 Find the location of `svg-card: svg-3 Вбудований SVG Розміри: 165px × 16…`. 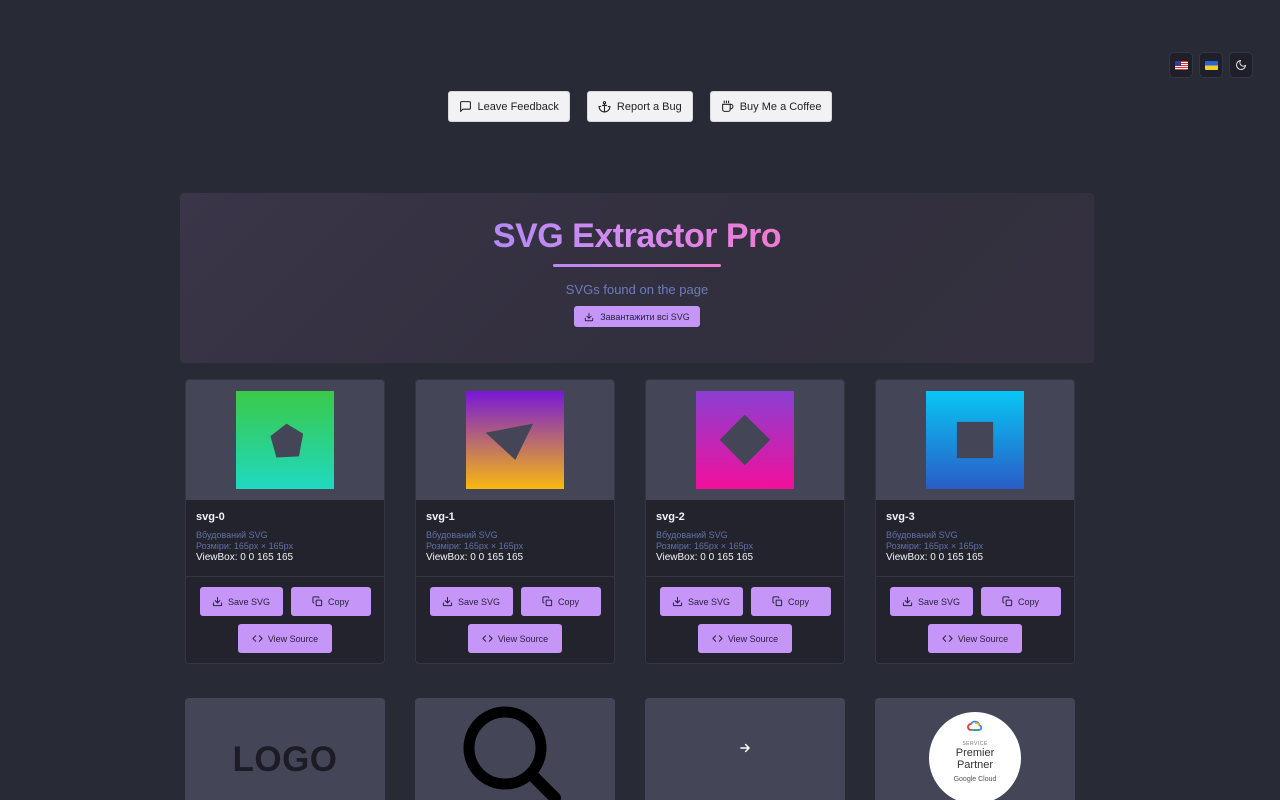

svg-card: svg-3 Вбудований SVG Розміри: 165px × 16… is located at coordinates (975, 521).